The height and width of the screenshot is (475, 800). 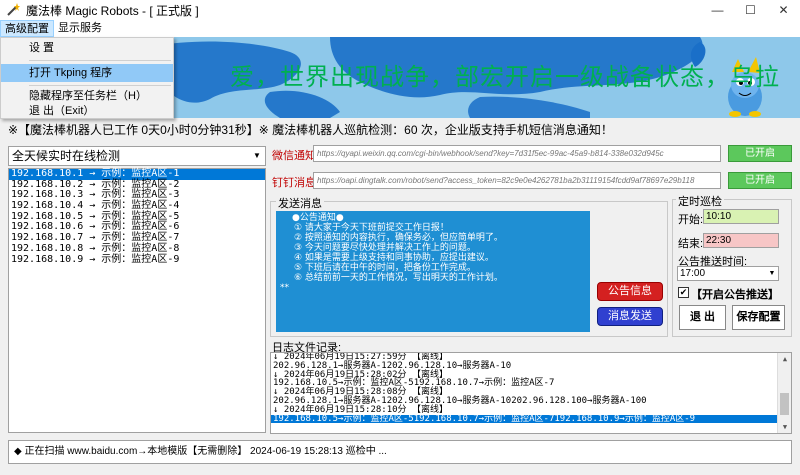 I want to click on dingtalk-enabled-button: 已开启, so click(x=760, y=180).